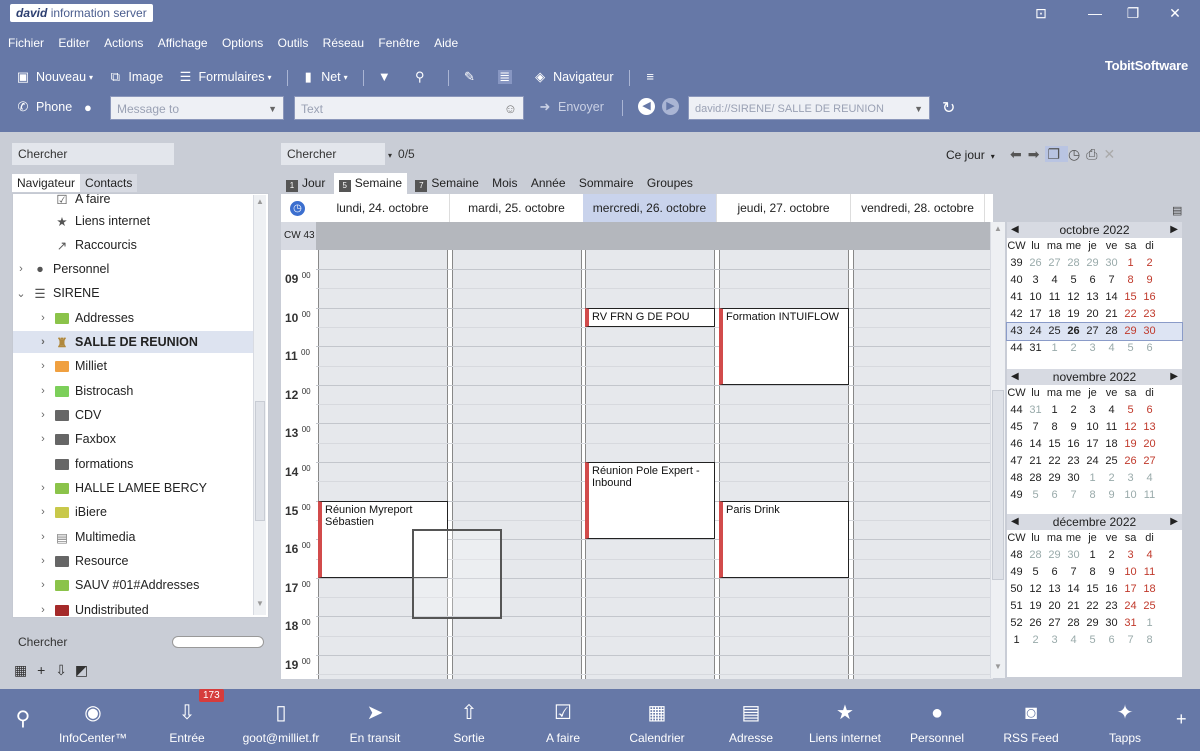 The image size is (1200, 751). What do you see at coordinates (46, 183) in the screenshot?
I see `tab-navigator: Navigateur` at bounding box center [46, 183].